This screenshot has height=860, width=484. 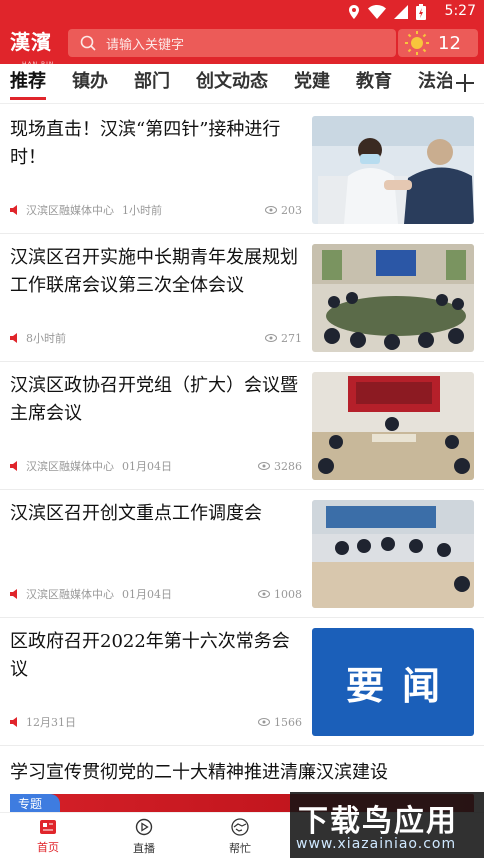 What do you see at coordinates (150, 655) in the screenshot?
I see `news-title: 区政府召开2022年第十六次常务会议` at bounding box center [150, 655].